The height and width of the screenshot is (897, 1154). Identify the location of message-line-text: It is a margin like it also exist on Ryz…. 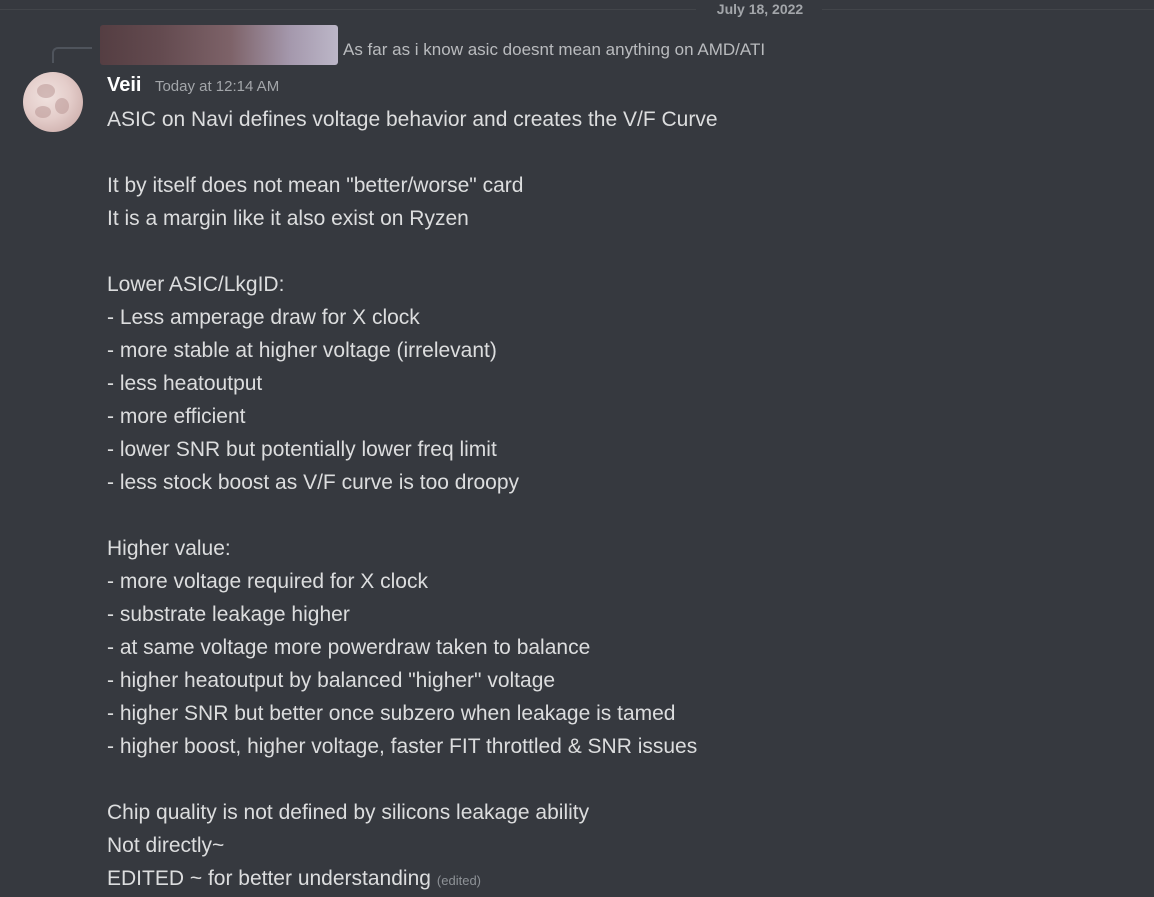
(288, 218).